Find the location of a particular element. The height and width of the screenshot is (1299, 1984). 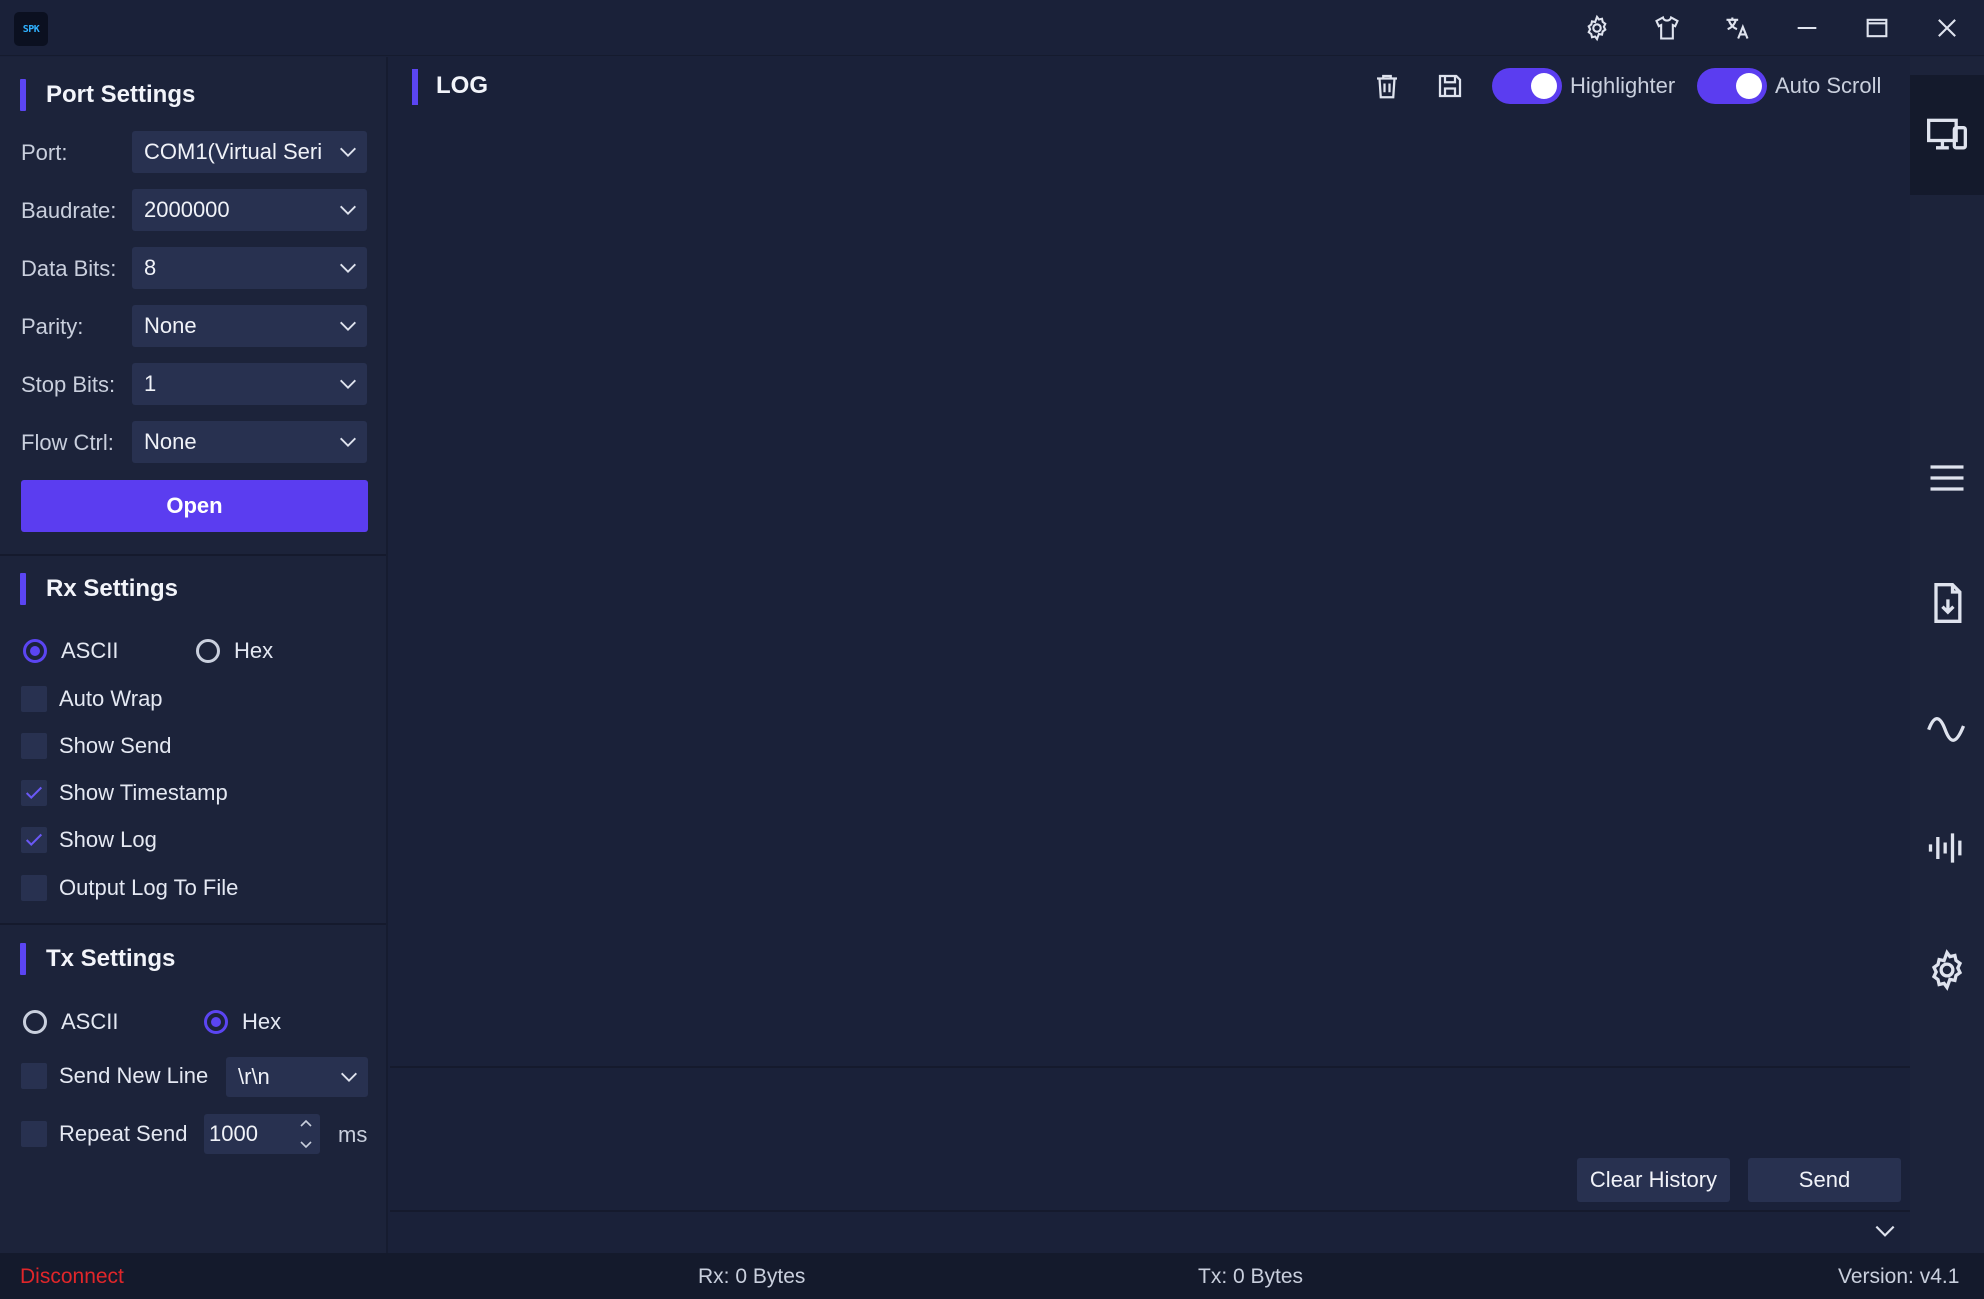

right-tool-rail is located at coordinates (1947, 655).